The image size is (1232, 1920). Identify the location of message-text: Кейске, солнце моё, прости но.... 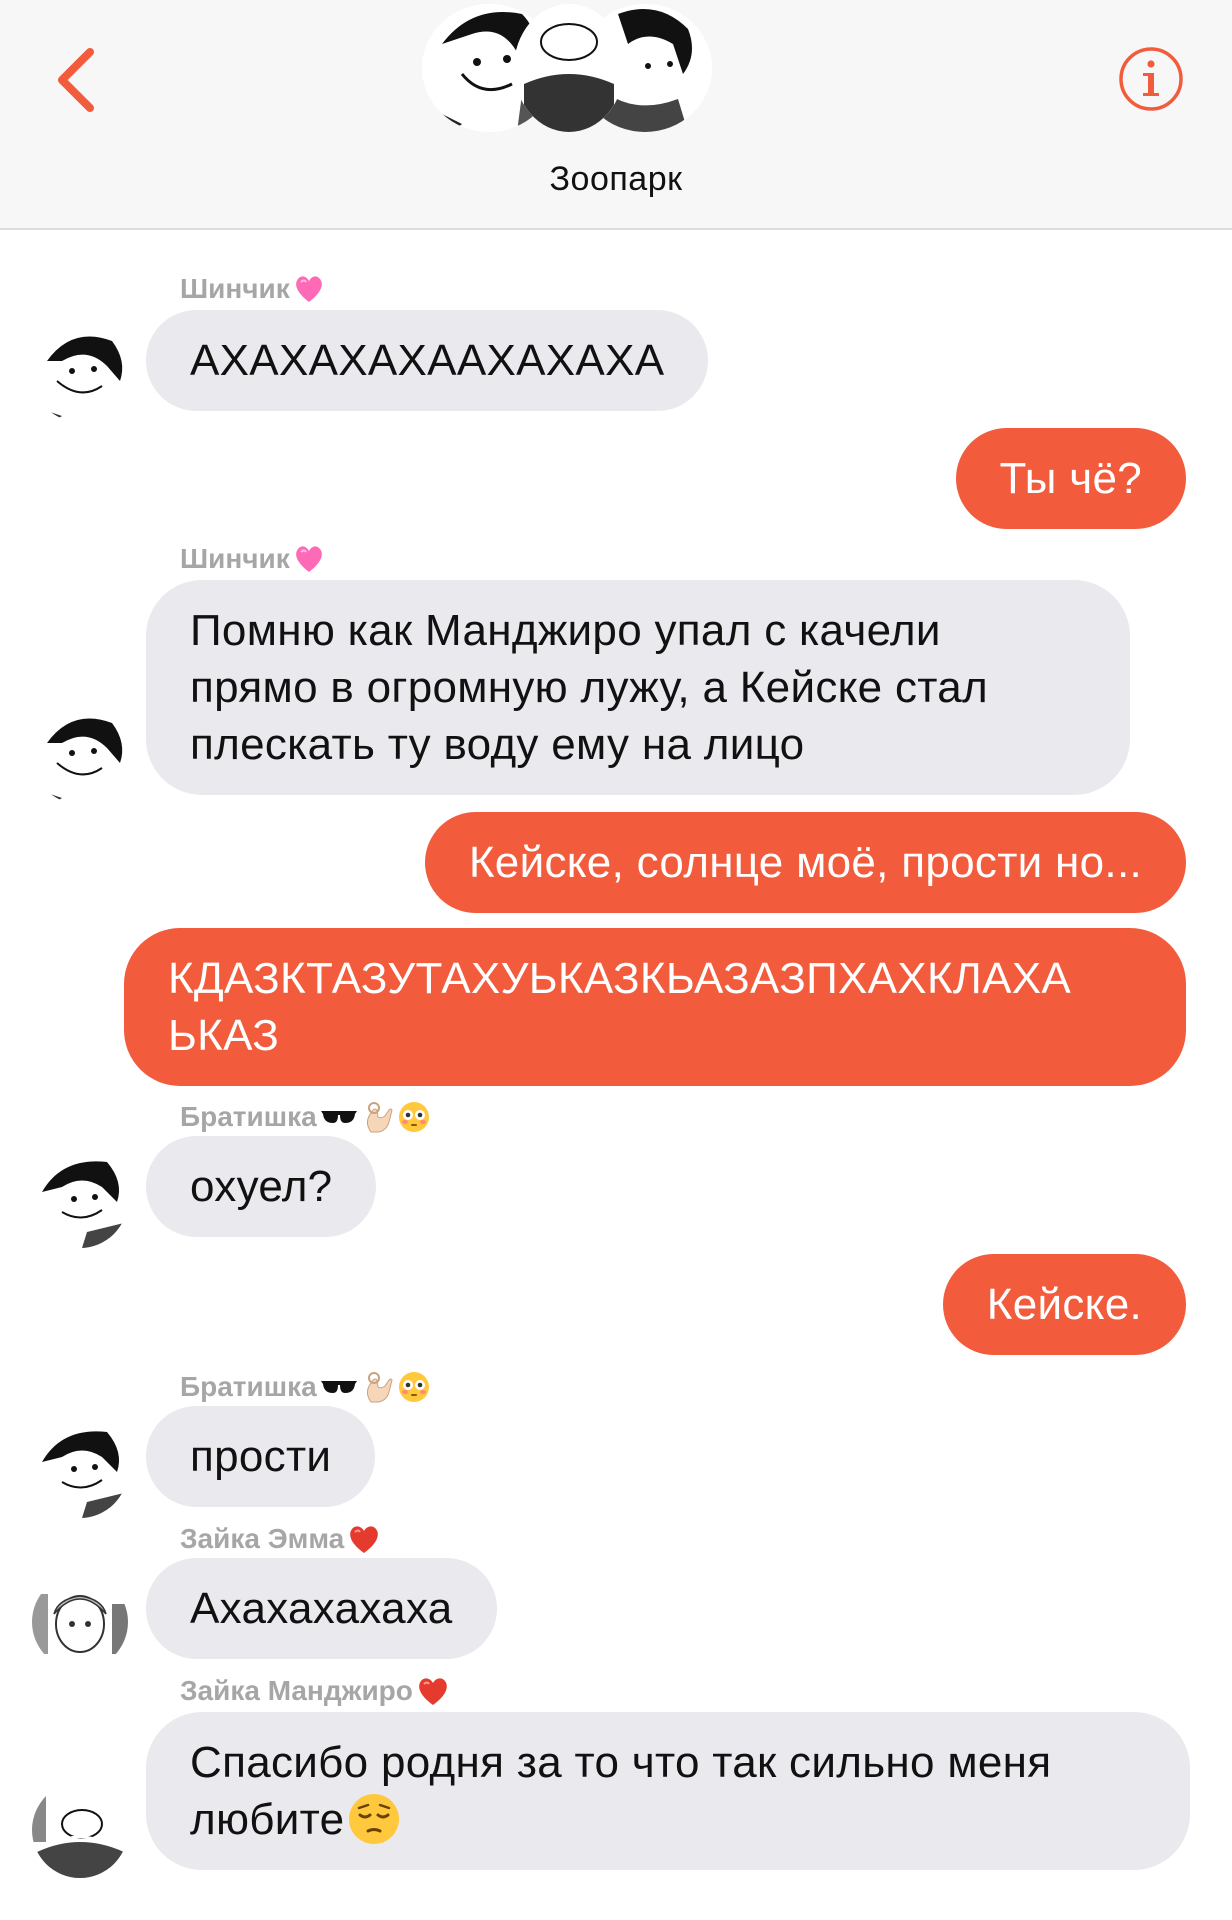
(805, 862).